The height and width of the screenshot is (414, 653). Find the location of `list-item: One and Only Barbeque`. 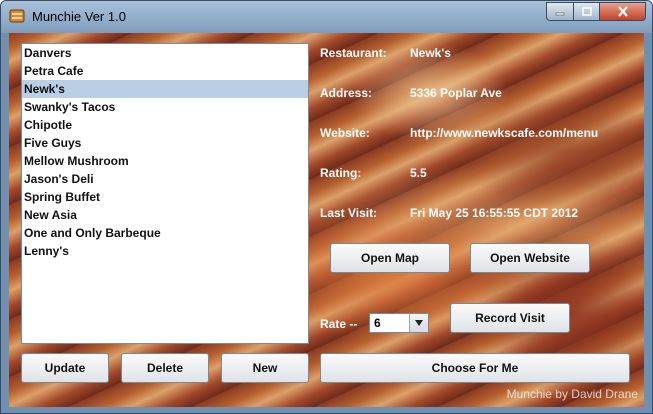

list-item: One and Only Barbeque is located at coordinates (165, 233).